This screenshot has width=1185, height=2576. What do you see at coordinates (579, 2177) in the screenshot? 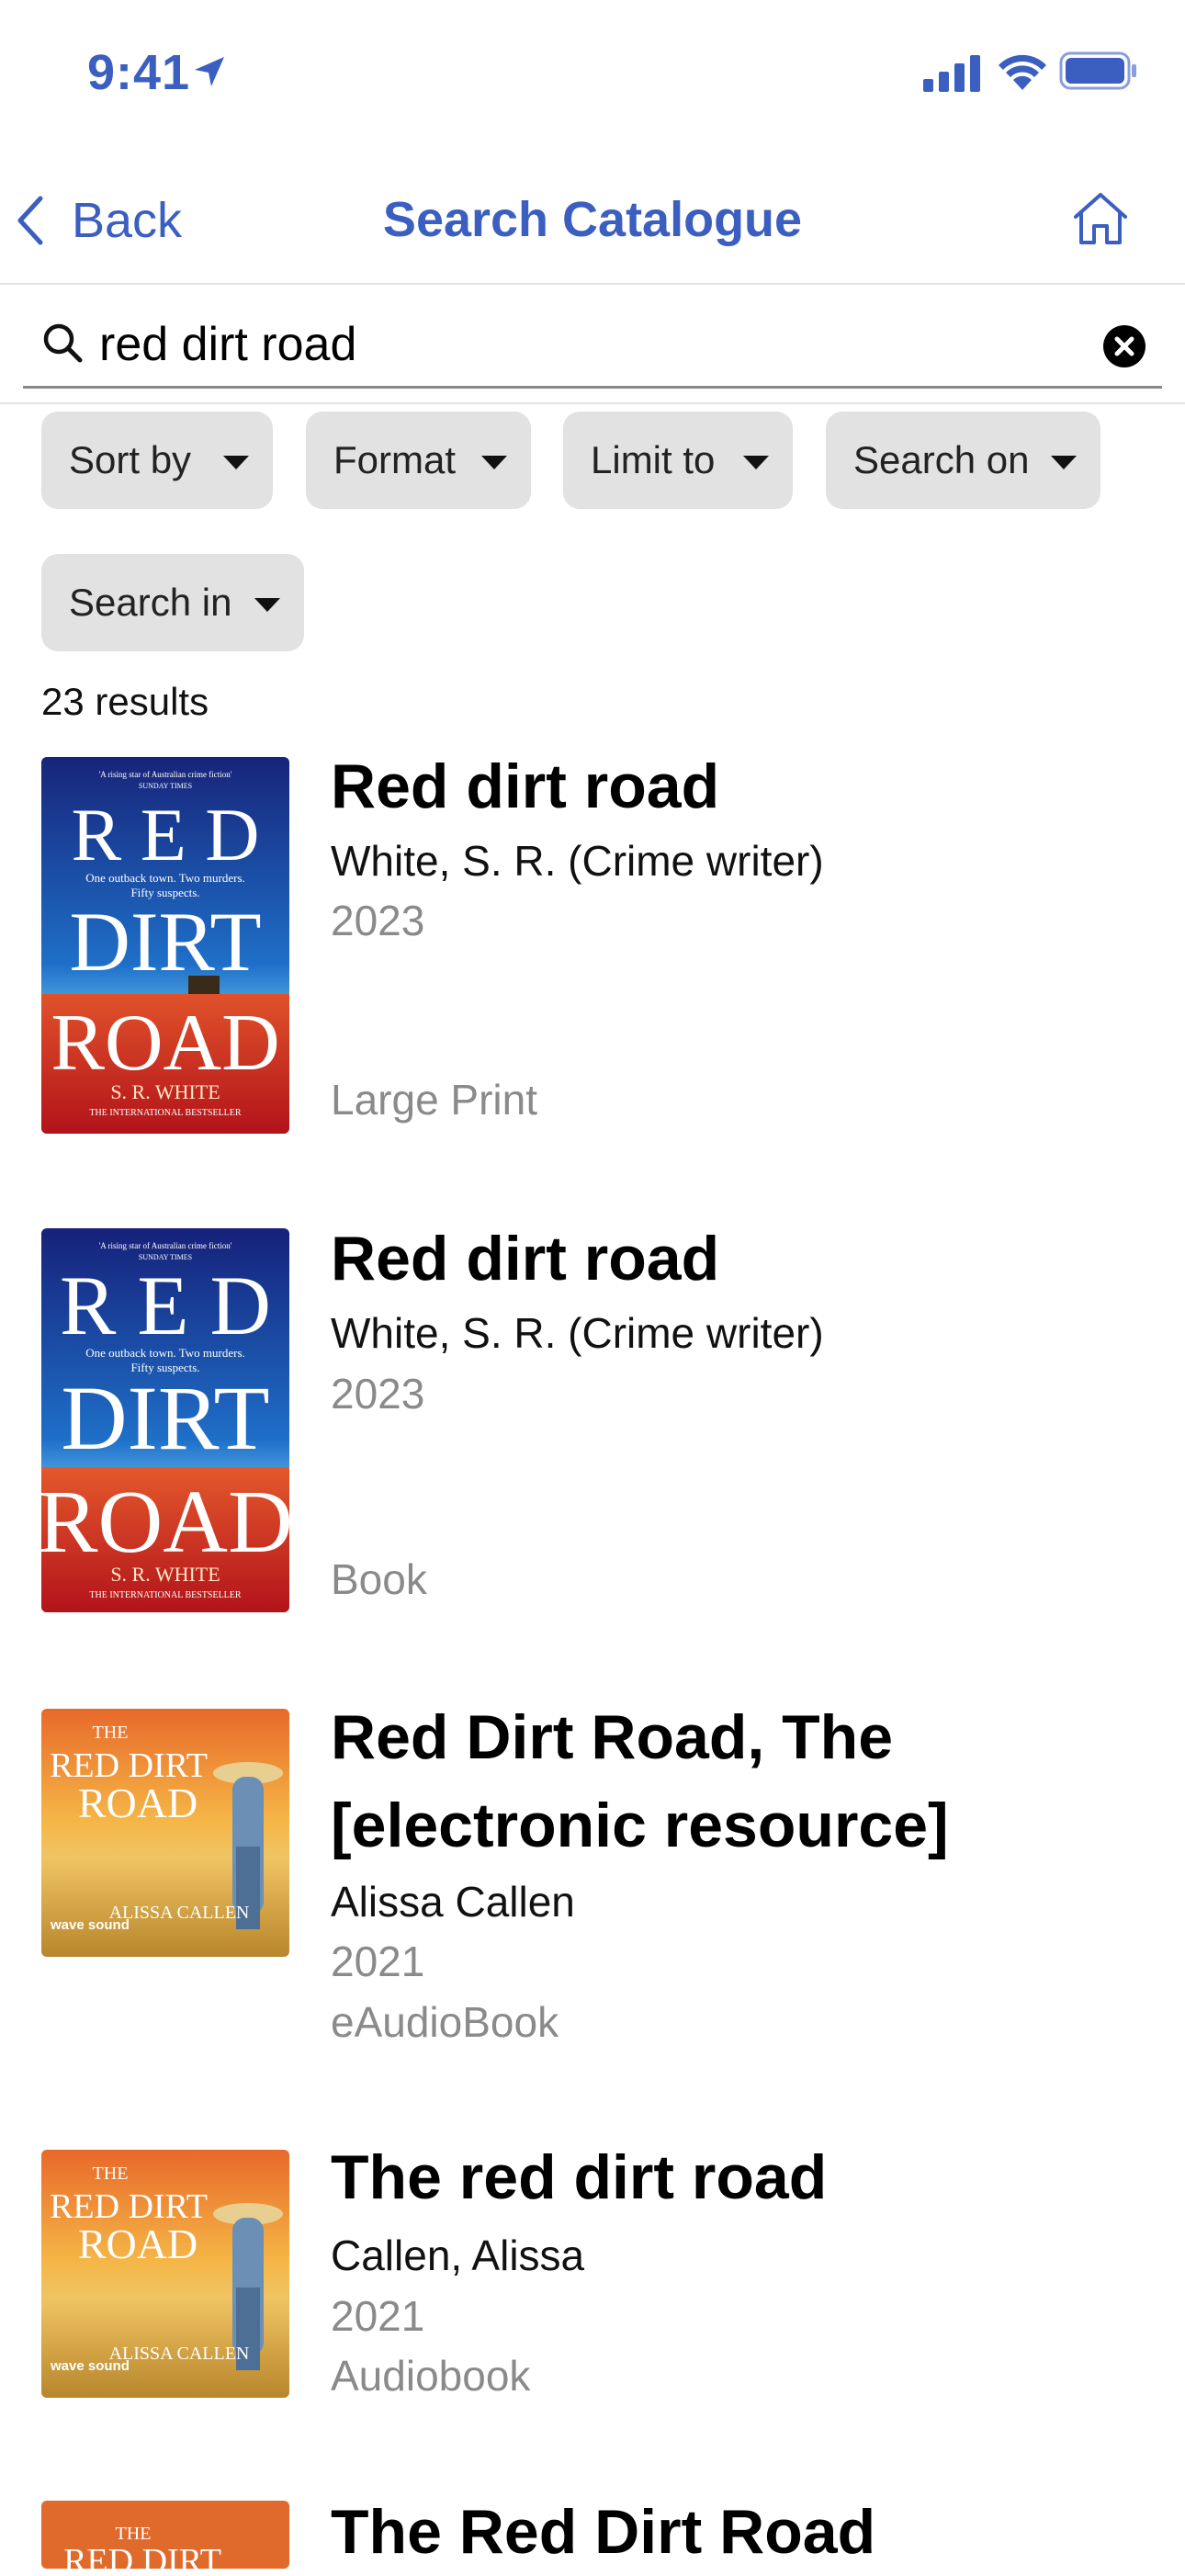
I see `result-title: The red dirt road` at bounding box center [579, 2177].